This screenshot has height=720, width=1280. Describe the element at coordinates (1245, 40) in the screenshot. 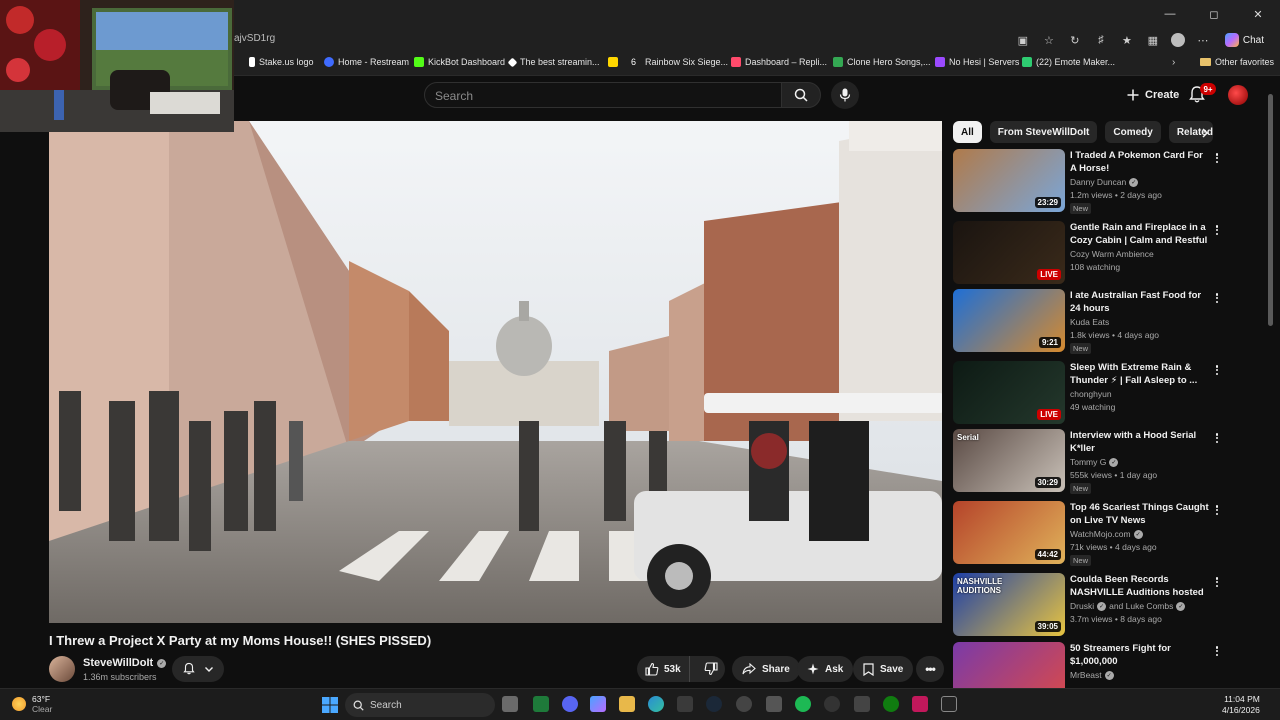

I see `copilot-chat-button: Chat` at that location.